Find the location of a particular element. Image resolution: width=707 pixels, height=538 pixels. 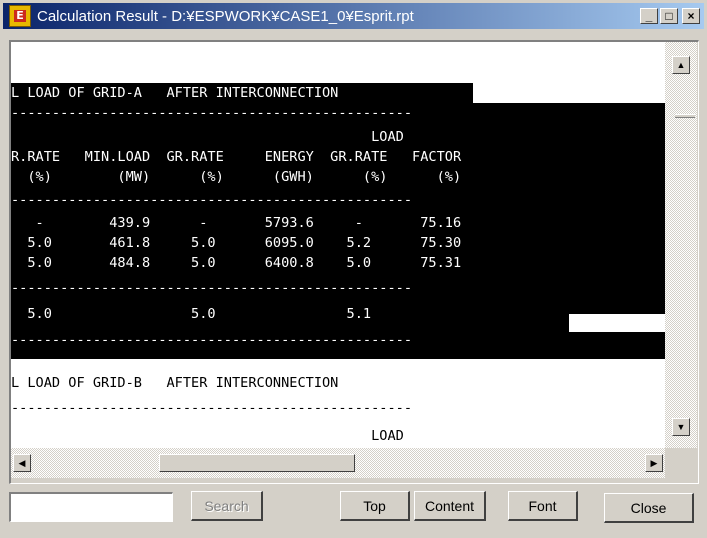

report-data-row: - 439.9 - 5793.6 - 75.16 is located at coordinates (236, 223).